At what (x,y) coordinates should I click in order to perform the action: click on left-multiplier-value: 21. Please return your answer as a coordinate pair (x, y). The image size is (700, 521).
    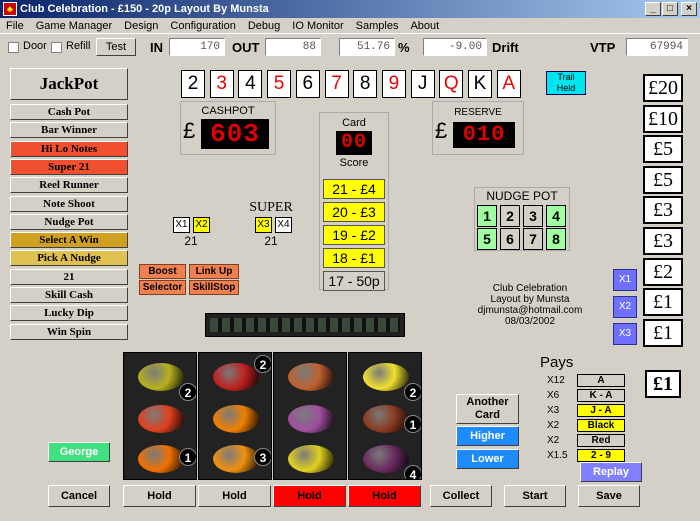
    Looking at the image, I should click on (191, 241).